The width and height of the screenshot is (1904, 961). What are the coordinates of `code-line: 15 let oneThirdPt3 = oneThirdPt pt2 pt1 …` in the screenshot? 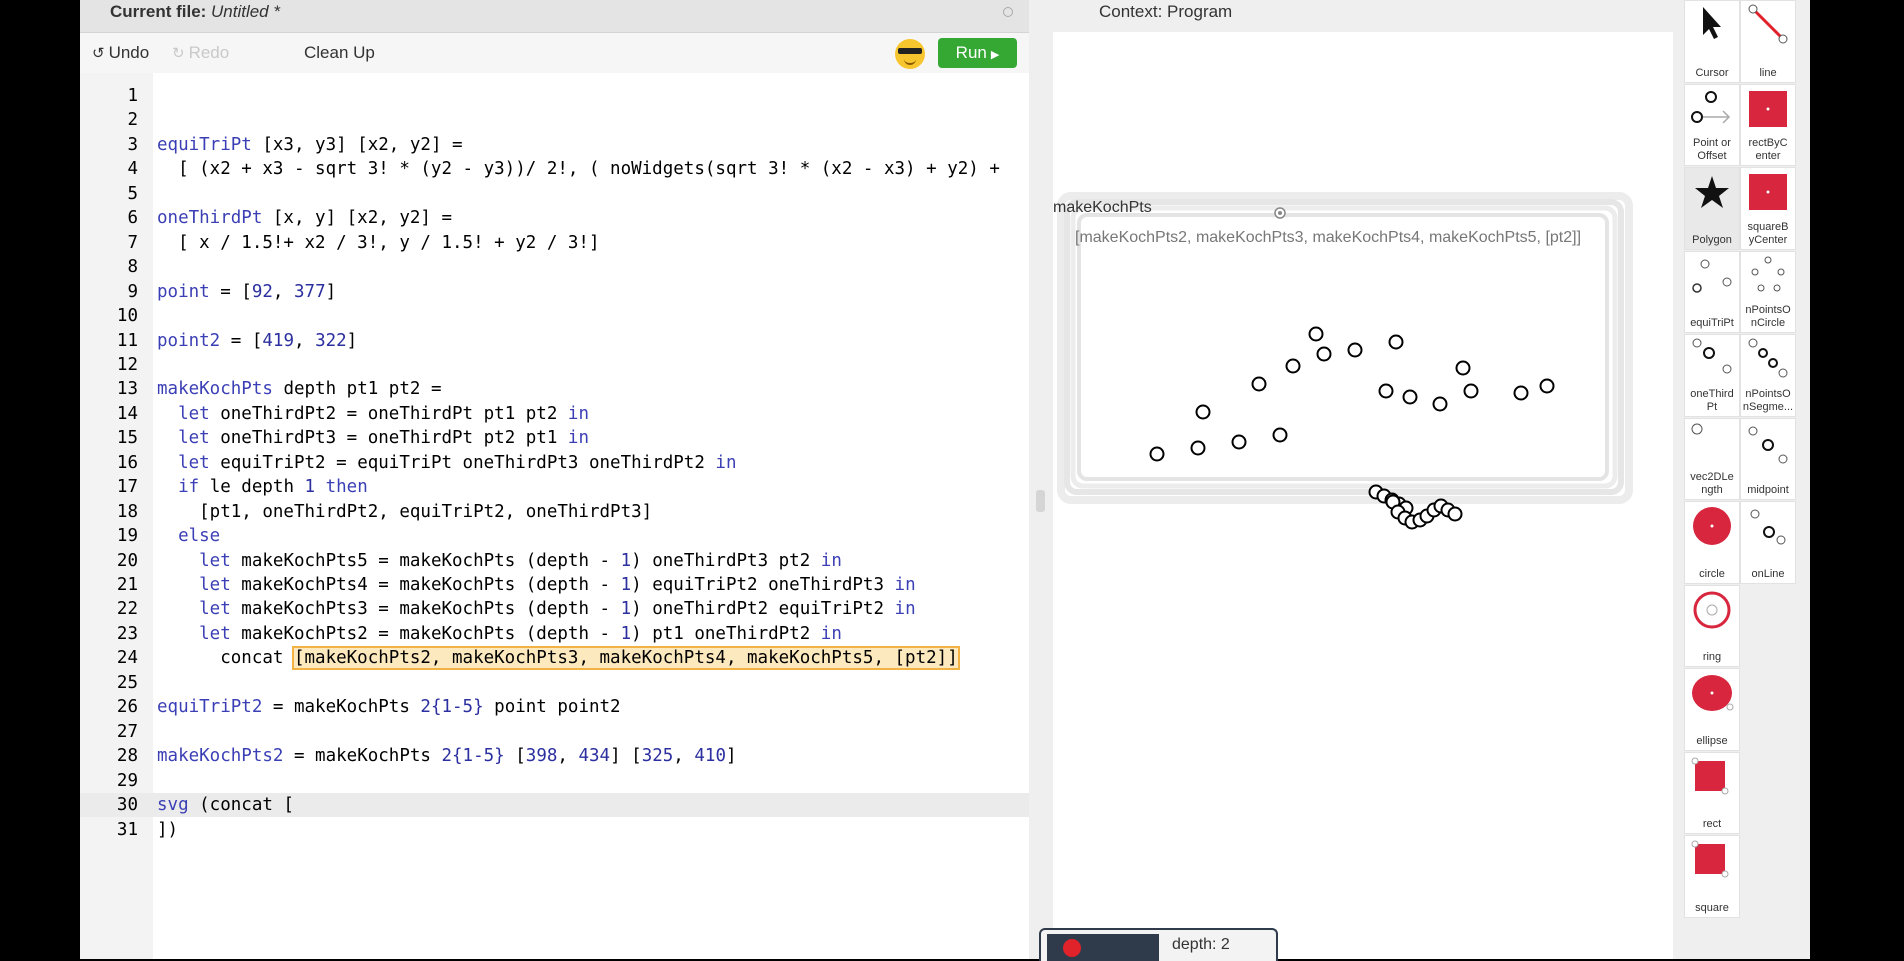 It's located at (554, 438).